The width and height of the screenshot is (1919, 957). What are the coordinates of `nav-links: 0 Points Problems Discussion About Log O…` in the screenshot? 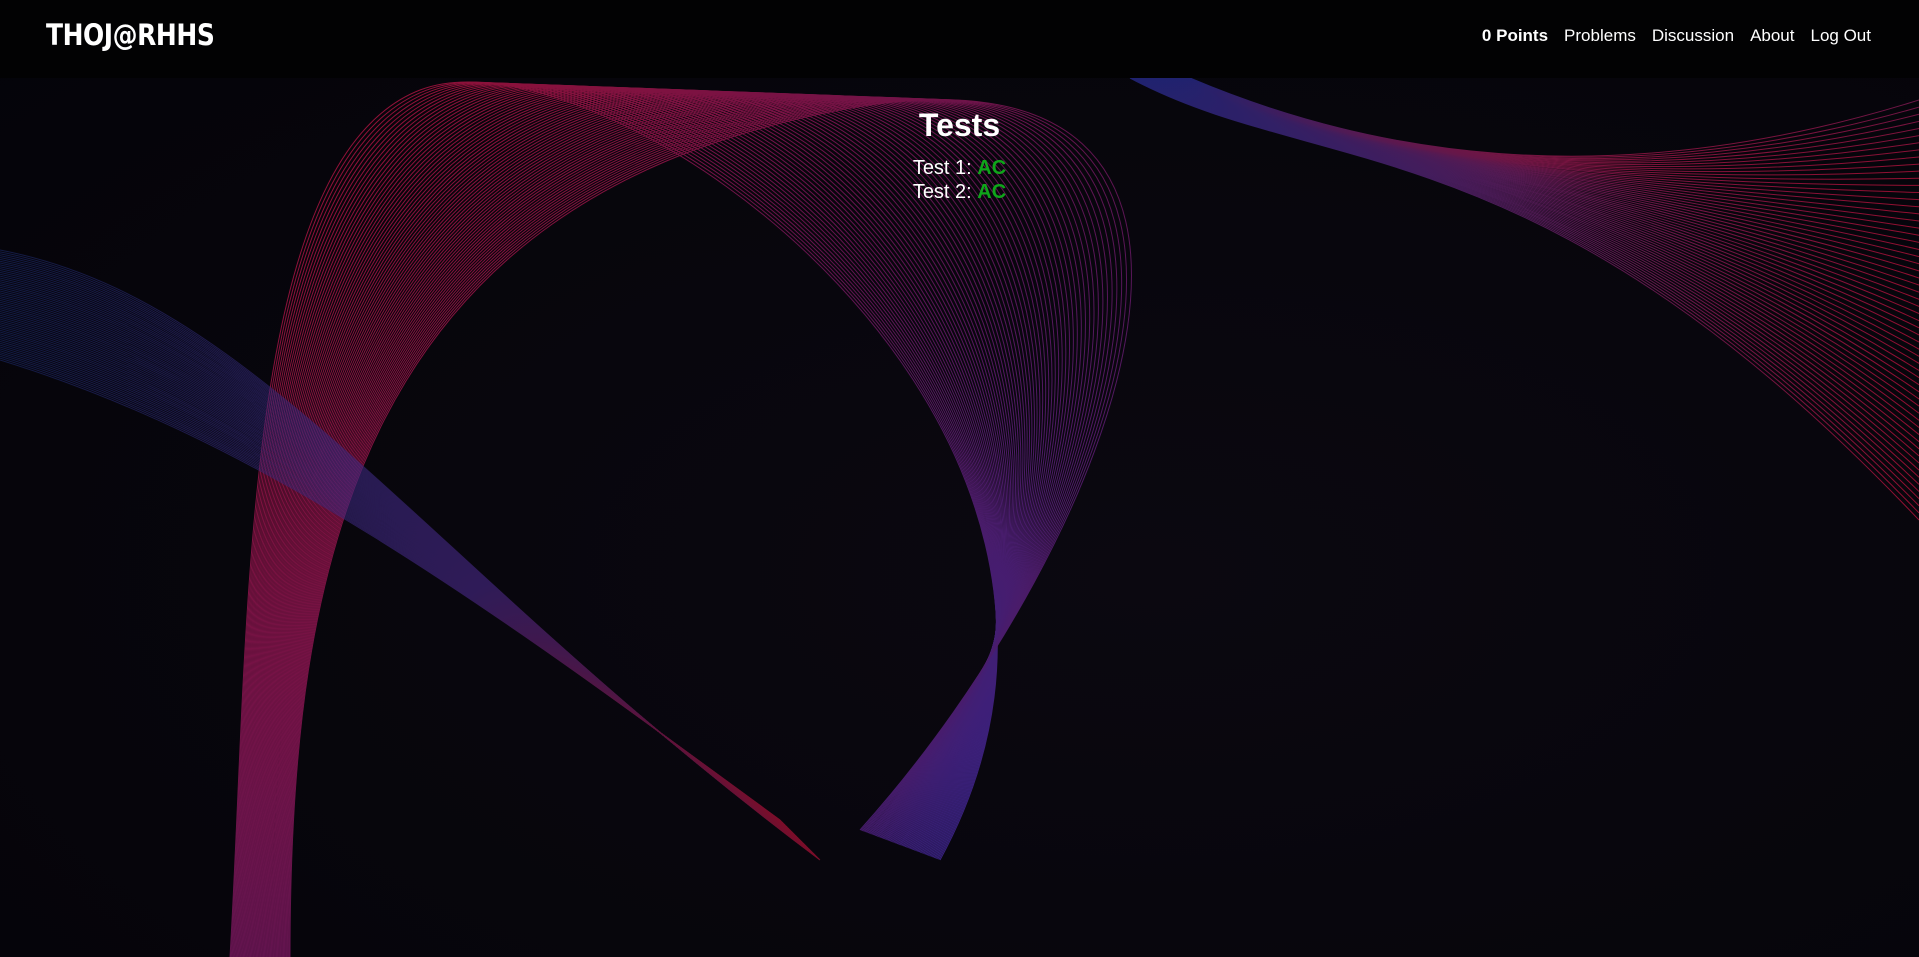 It's located at (1676, 36).